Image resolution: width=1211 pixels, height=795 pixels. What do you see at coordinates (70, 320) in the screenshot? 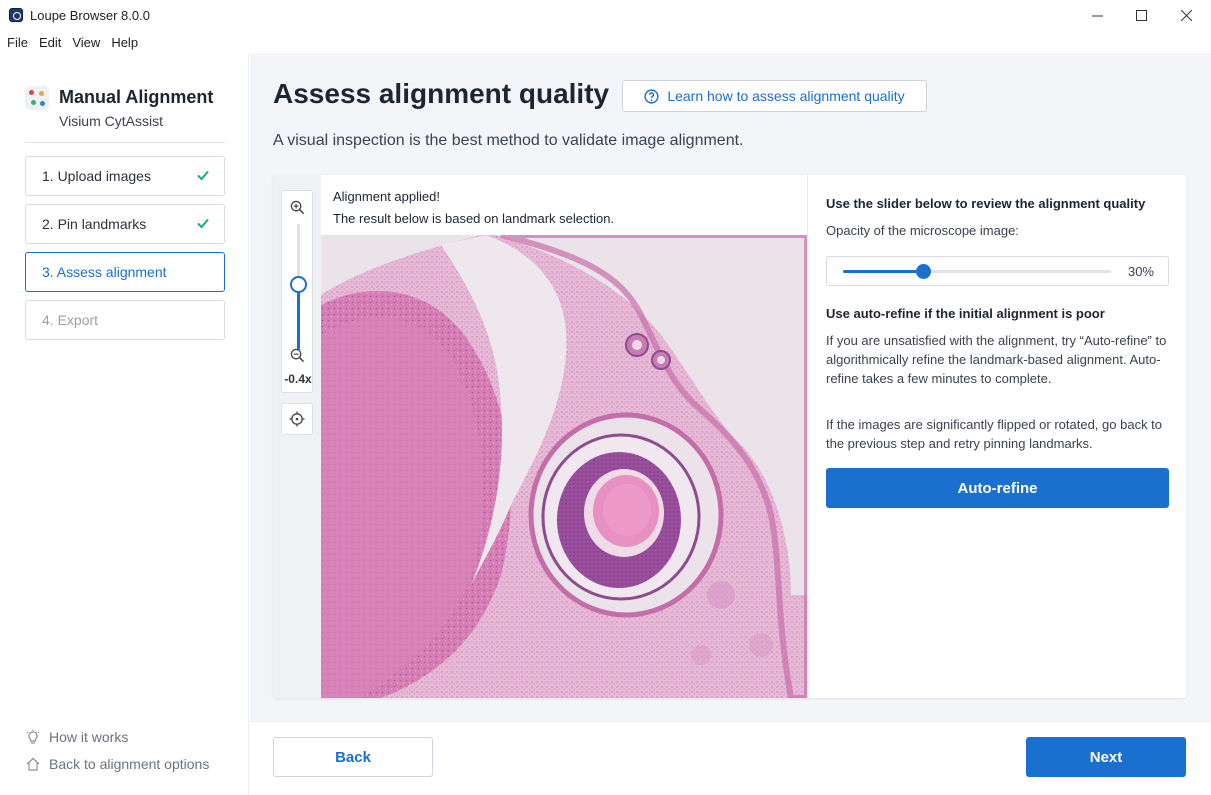
I see `step-label: 4. Export` at bounding box center [70, 320].